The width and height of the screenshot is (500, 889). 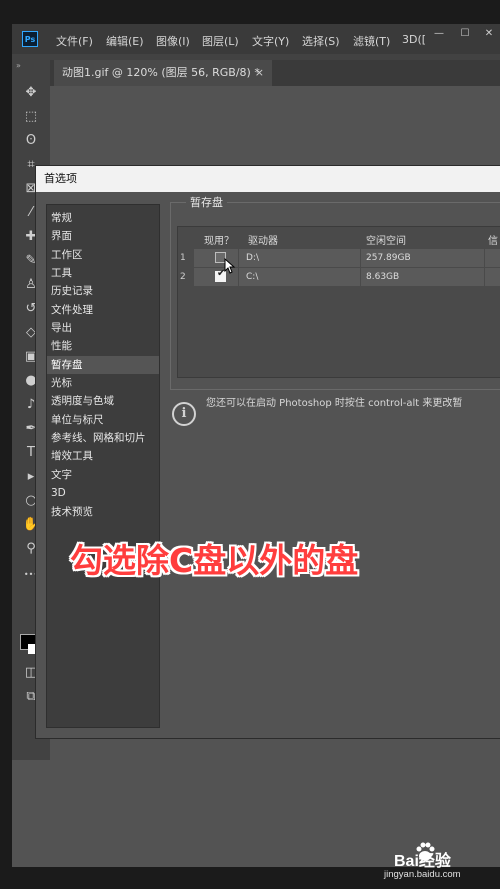 I want to click on watermark-url: jingyan.baidu.com, so click(x=422, y=874).